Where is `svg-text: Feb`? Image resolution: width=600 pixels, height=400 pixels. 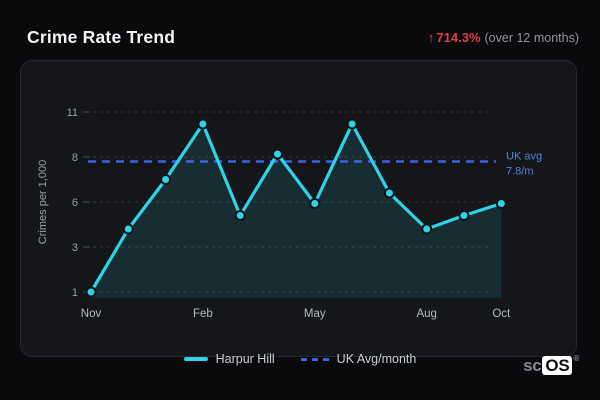
svg-text: Feb is located at coordinates (203, 314).